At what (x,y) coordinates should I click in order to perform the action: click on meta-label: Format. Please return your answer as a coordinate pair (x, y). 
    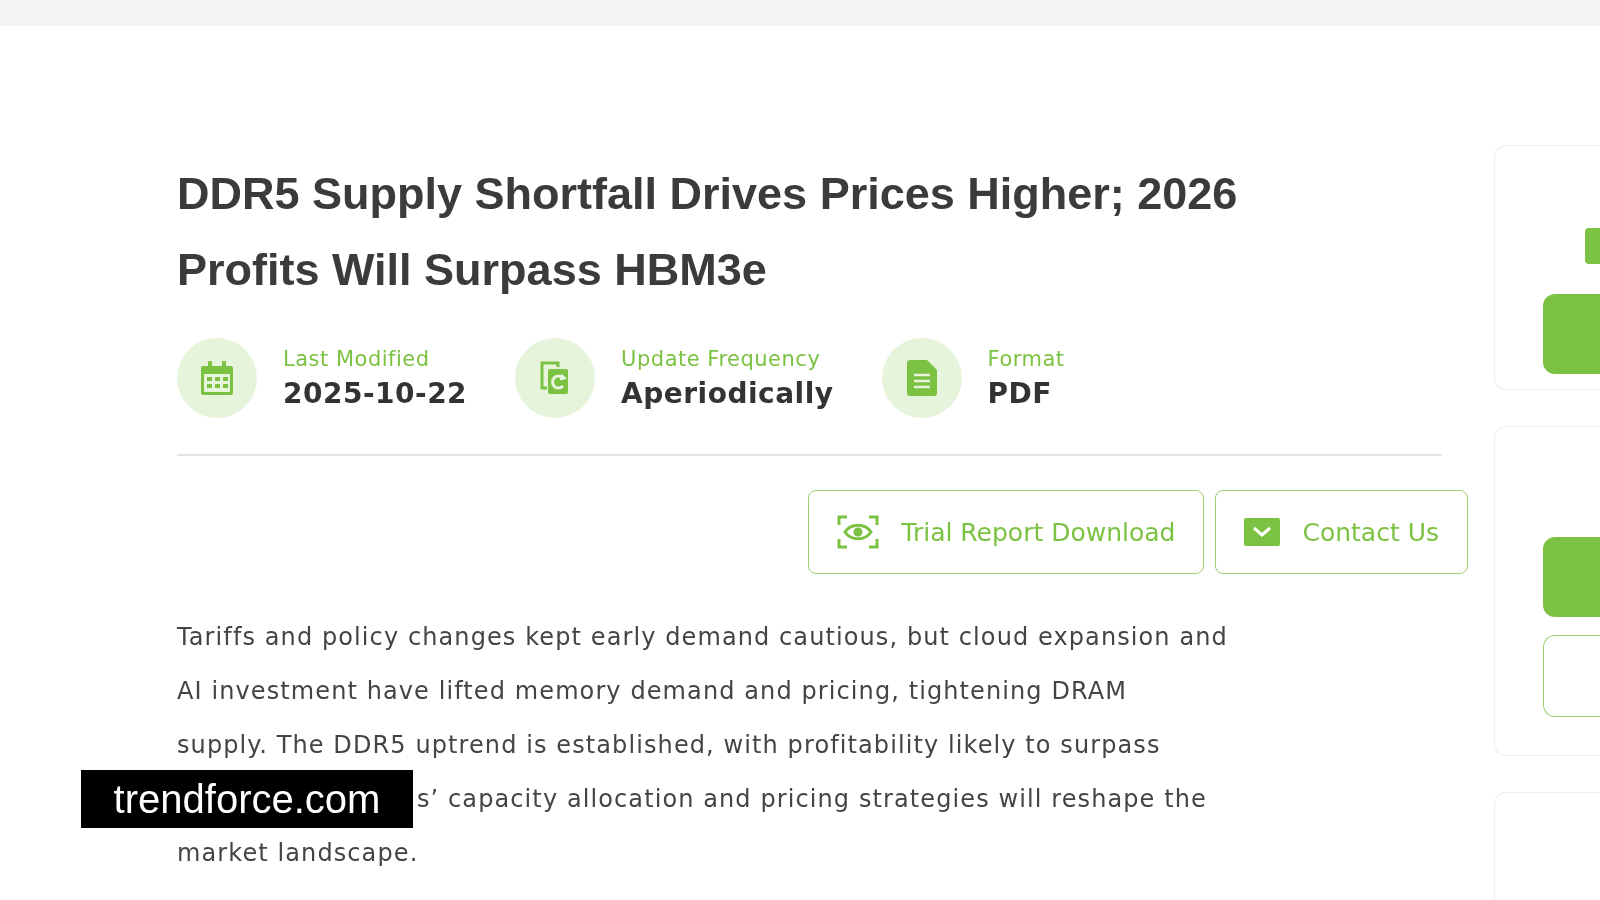
    Looking at the image, I should click on (1026, 358).